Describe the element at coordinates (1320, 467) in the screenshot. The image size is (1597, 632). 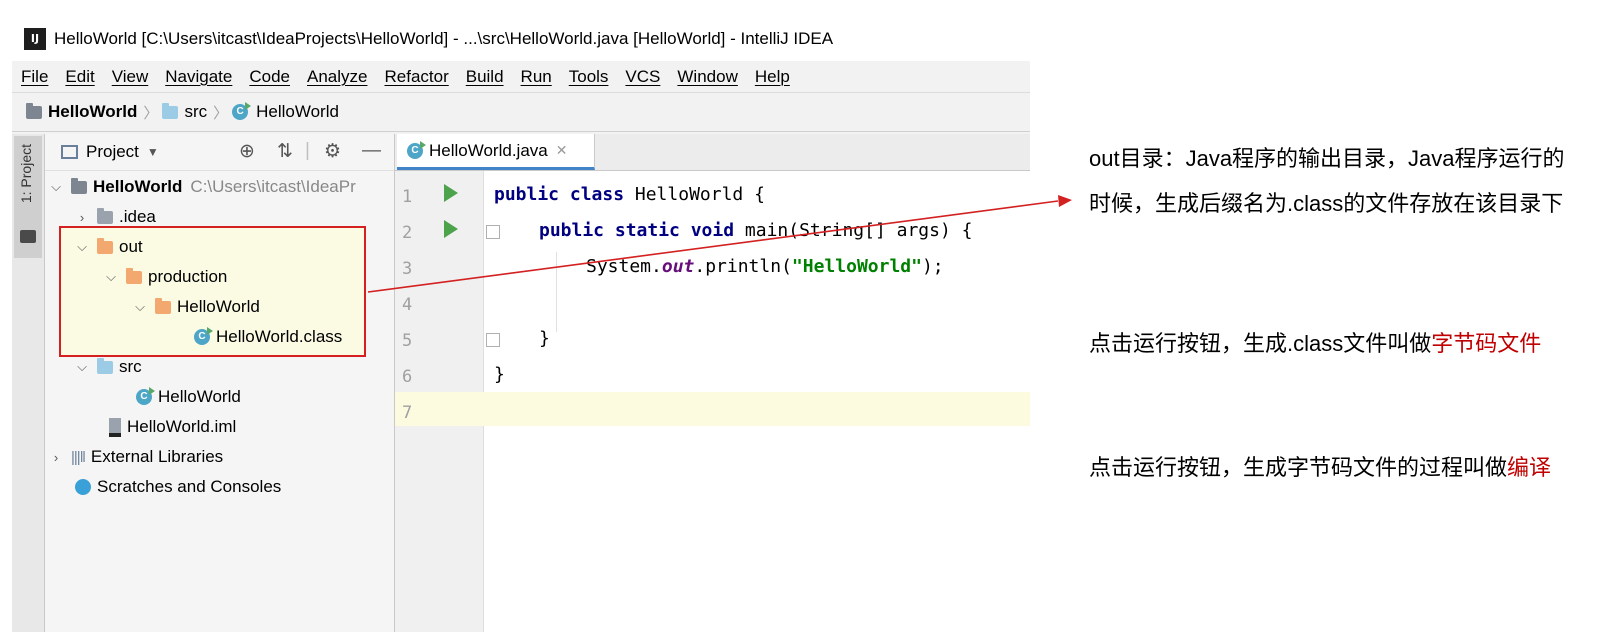
I see `annotation-compile: 点击运行按钮，生成字节码文件的过程叫做编译` at that location.